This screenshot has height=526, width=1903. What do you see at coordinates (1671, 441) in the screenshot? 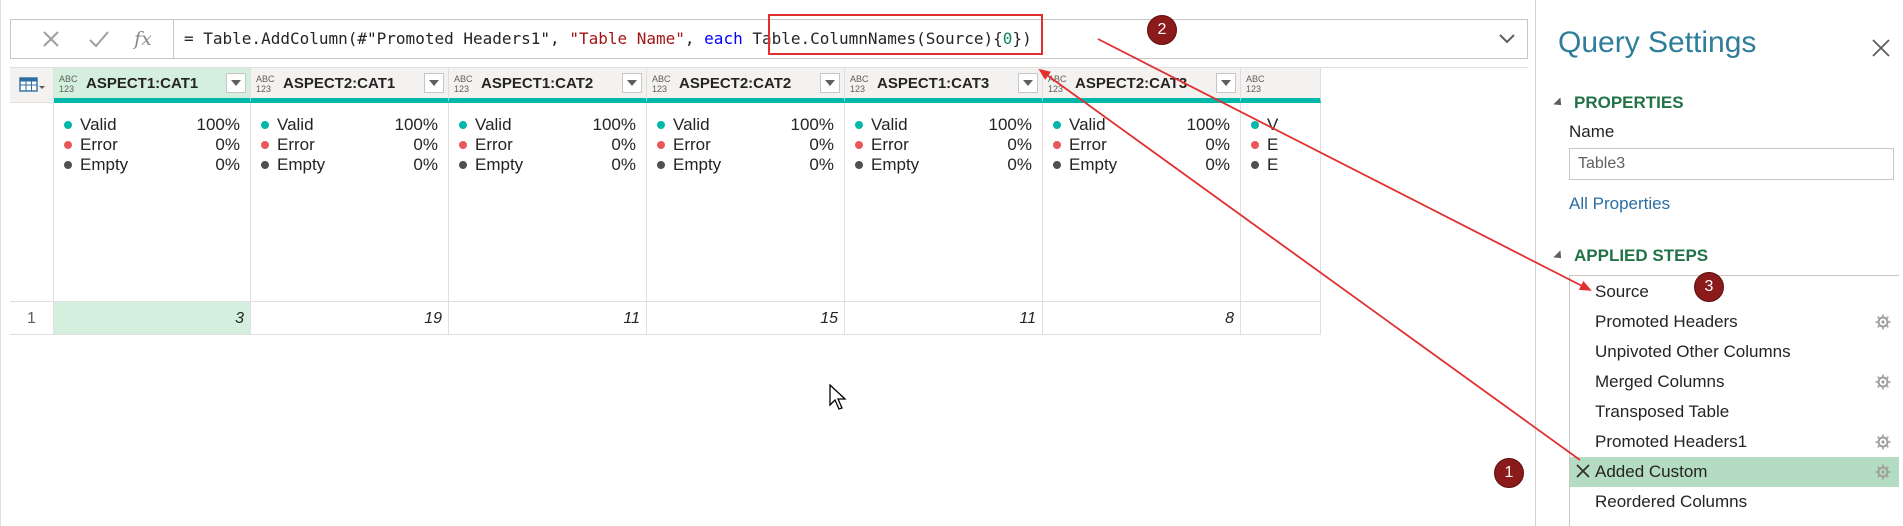
I see `applied-step-name: Promoted Headers1` at bounding box center [1671, 441].